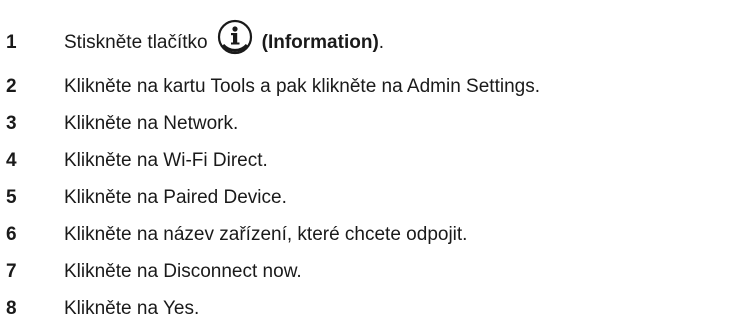  I want to click on info-icon, so click(234, 37).